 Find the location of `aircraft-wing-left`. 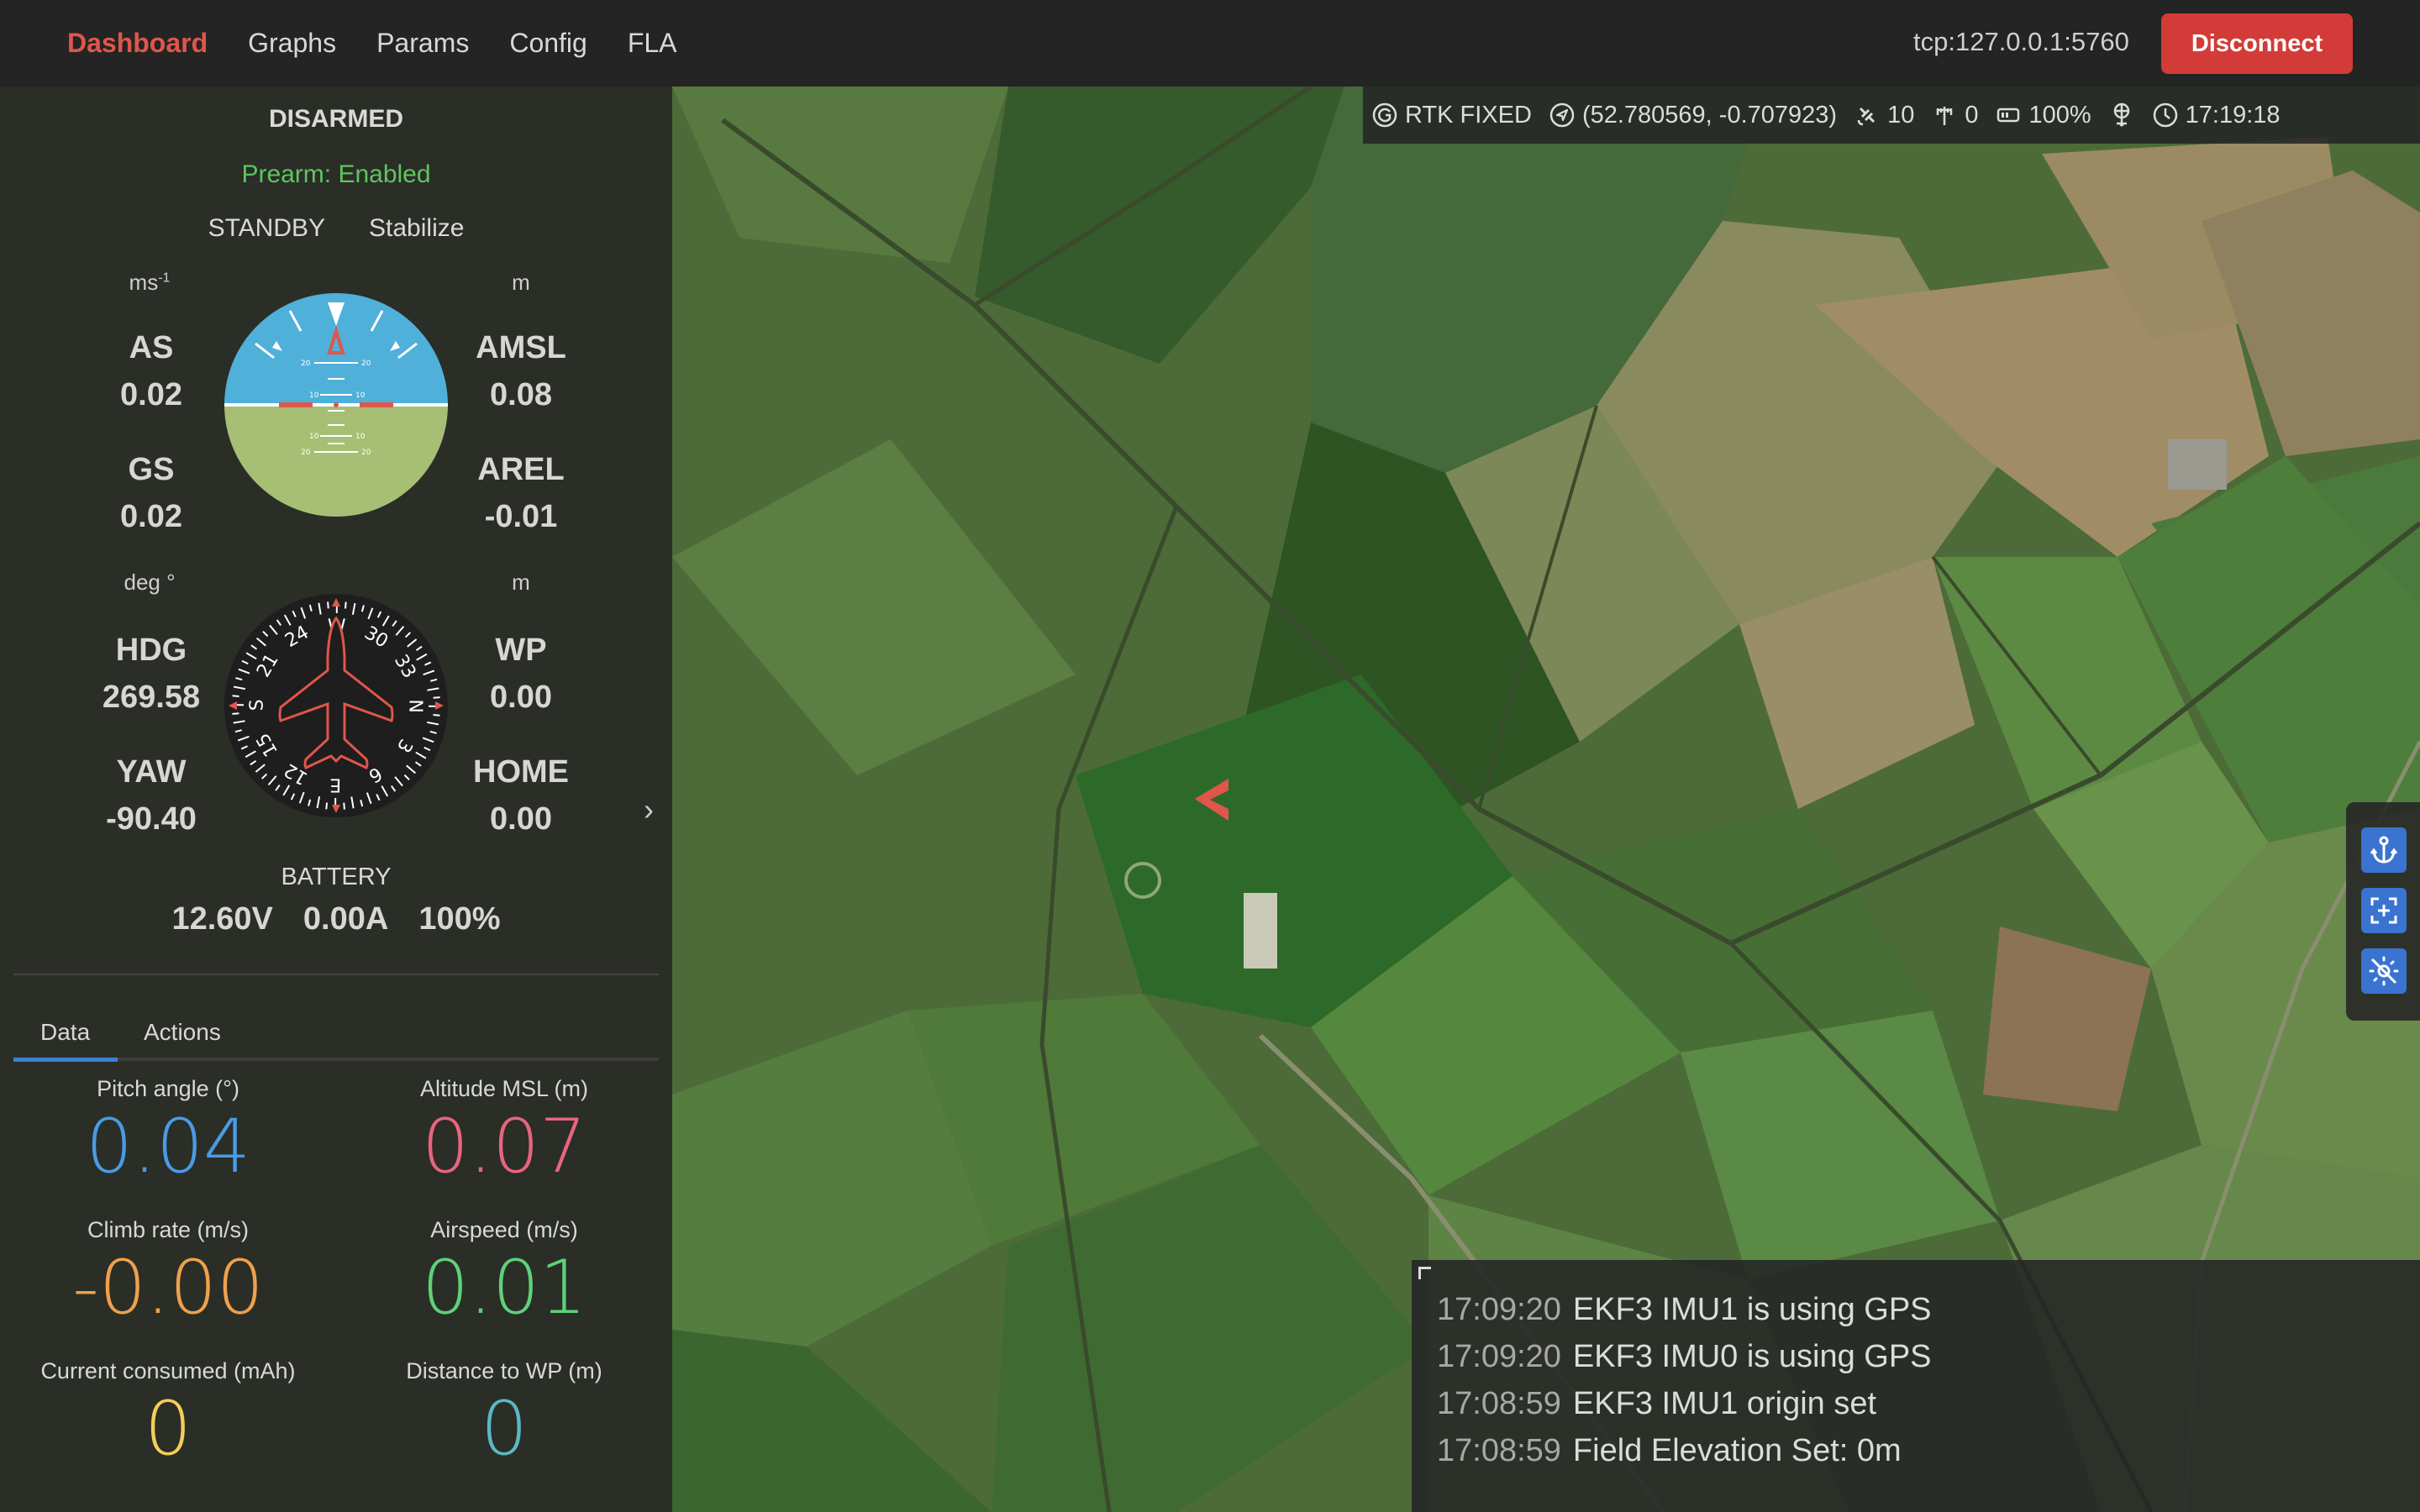

aircraft-wing-left is located at coordinates (296, 404).